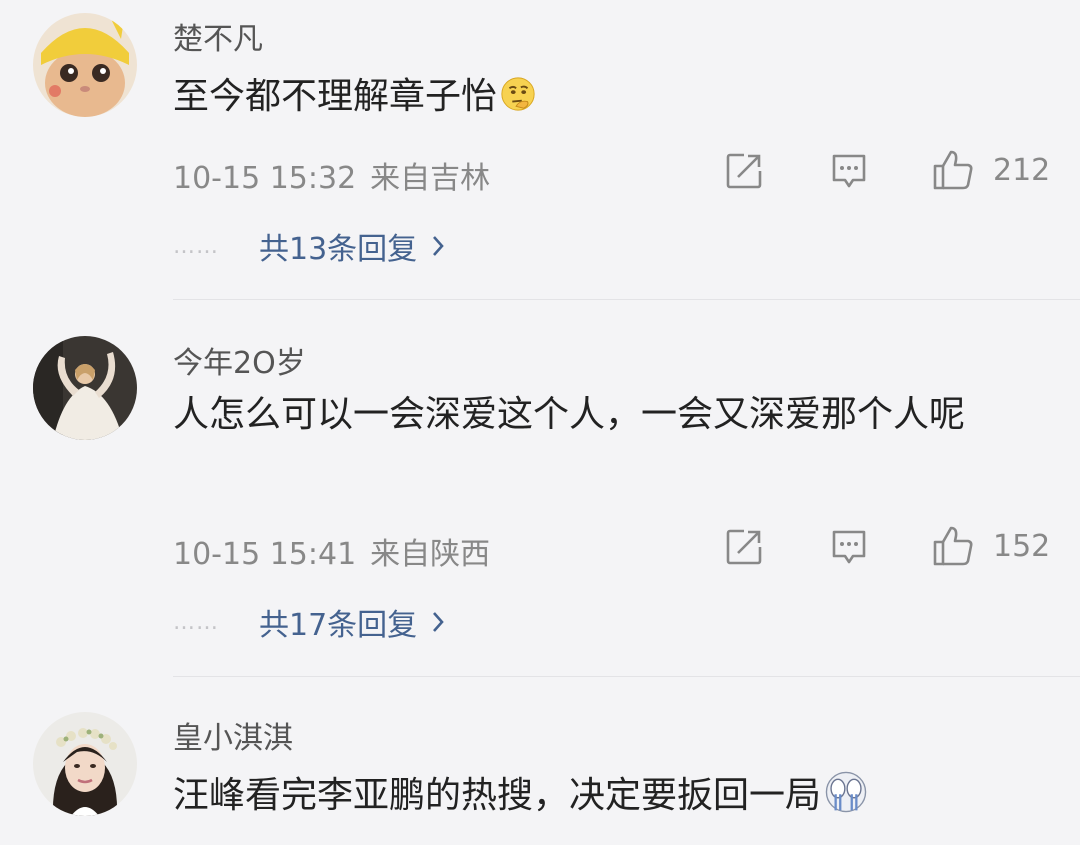 The image size is (1080, 845). Describe the element at coordinates (265, 178) in the screenshot. I see `timestamp: 10-15 15:32` at that location.